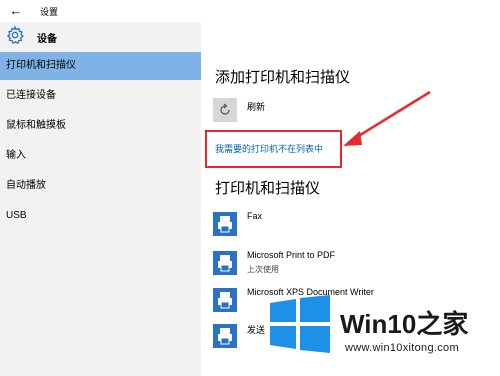 The image size is (500, 376). I want to click on watermark-brand: Win10之家, so click(404, 322).